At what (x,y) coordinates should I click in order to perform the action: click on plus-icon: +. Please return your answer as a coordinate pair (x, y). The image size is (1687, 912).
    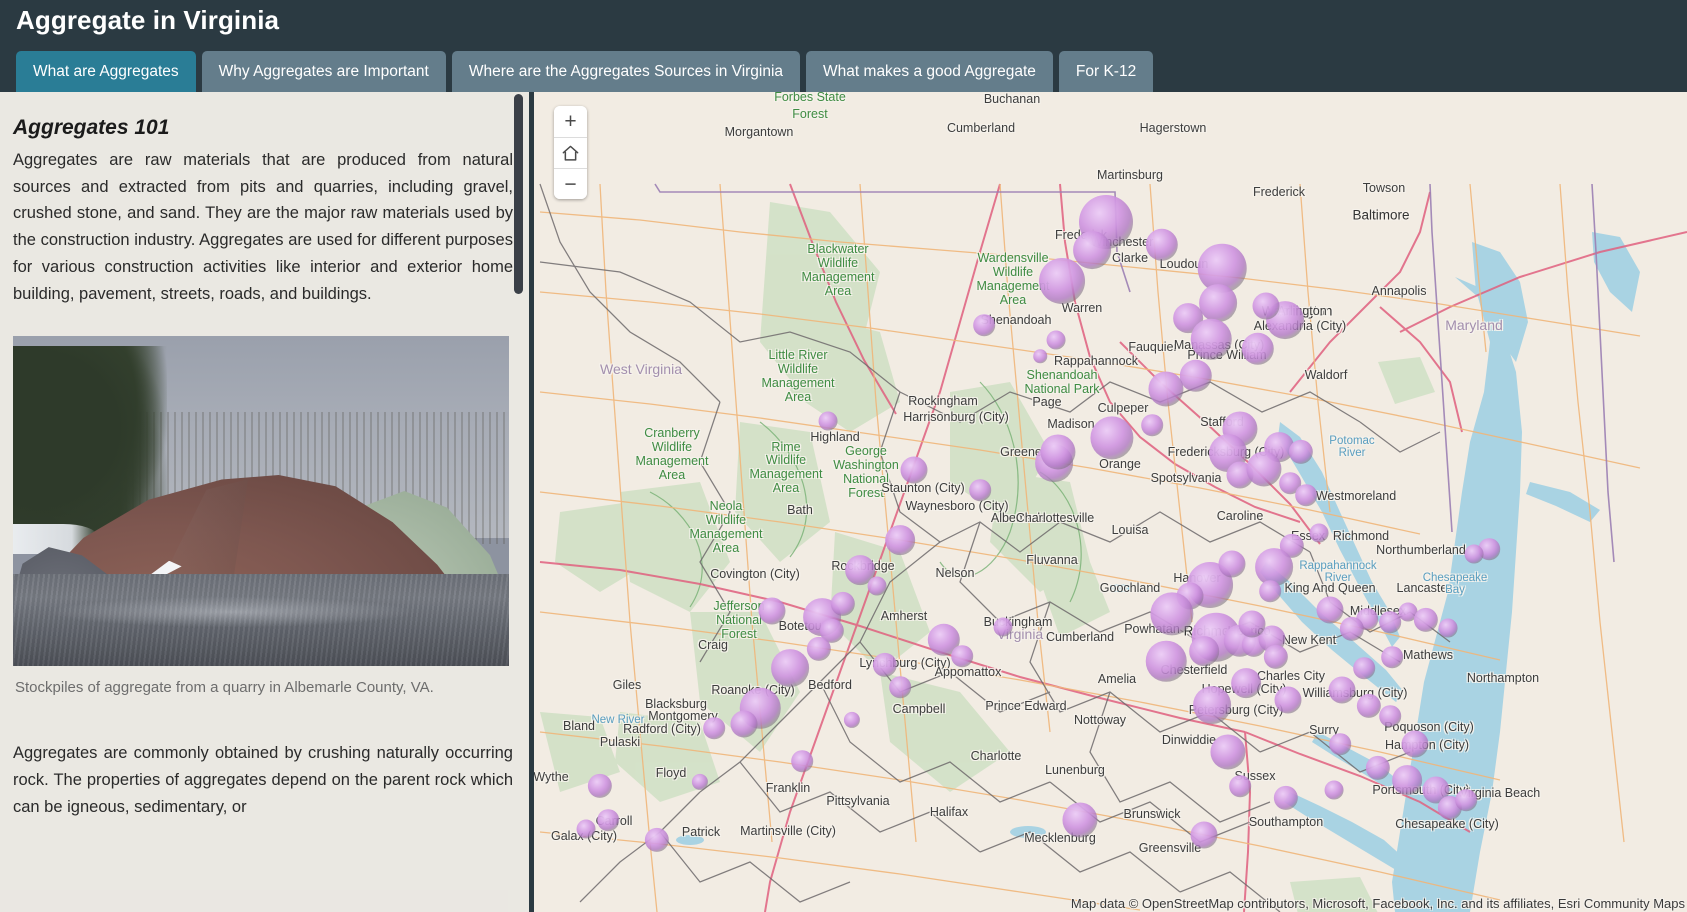
    Looking at the image, I should click on (570, 121).